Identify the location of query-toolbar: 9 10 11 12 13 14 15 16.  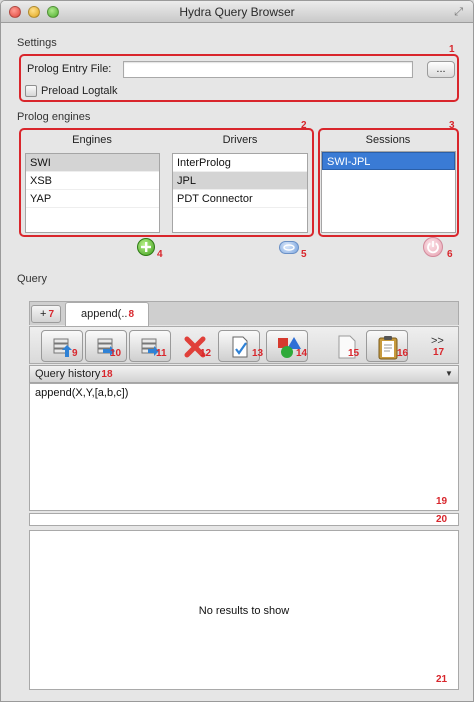
(244, 345).